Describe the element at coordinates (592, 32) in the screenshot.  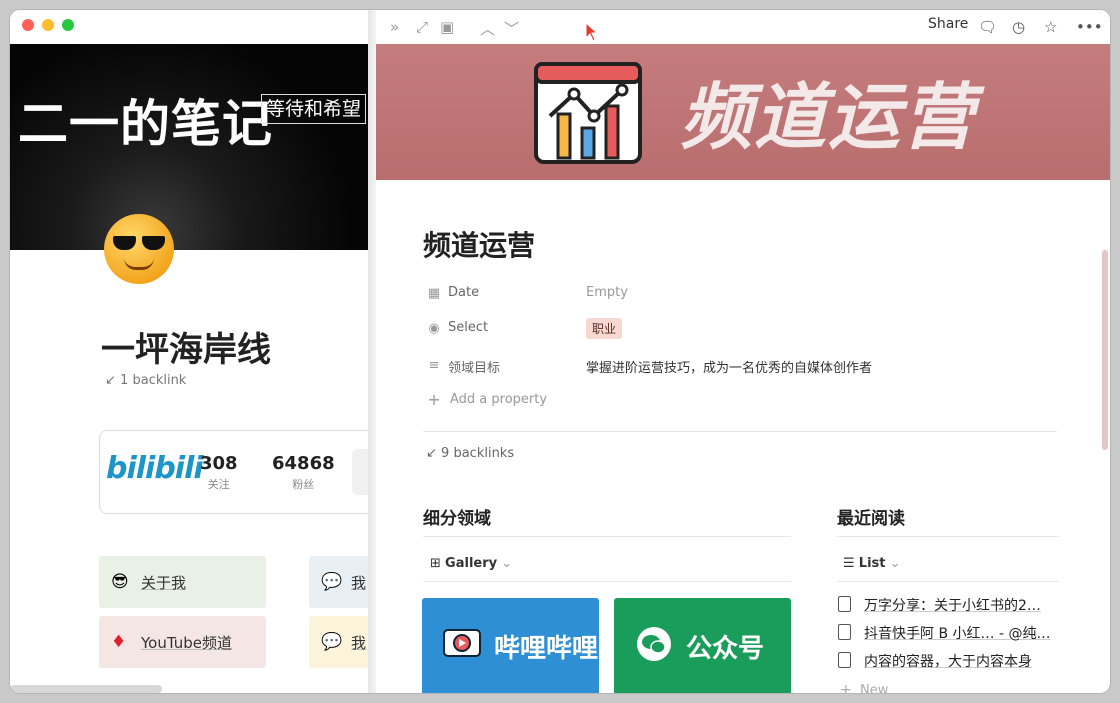
I see `mouse-cursor-icon` at that location.